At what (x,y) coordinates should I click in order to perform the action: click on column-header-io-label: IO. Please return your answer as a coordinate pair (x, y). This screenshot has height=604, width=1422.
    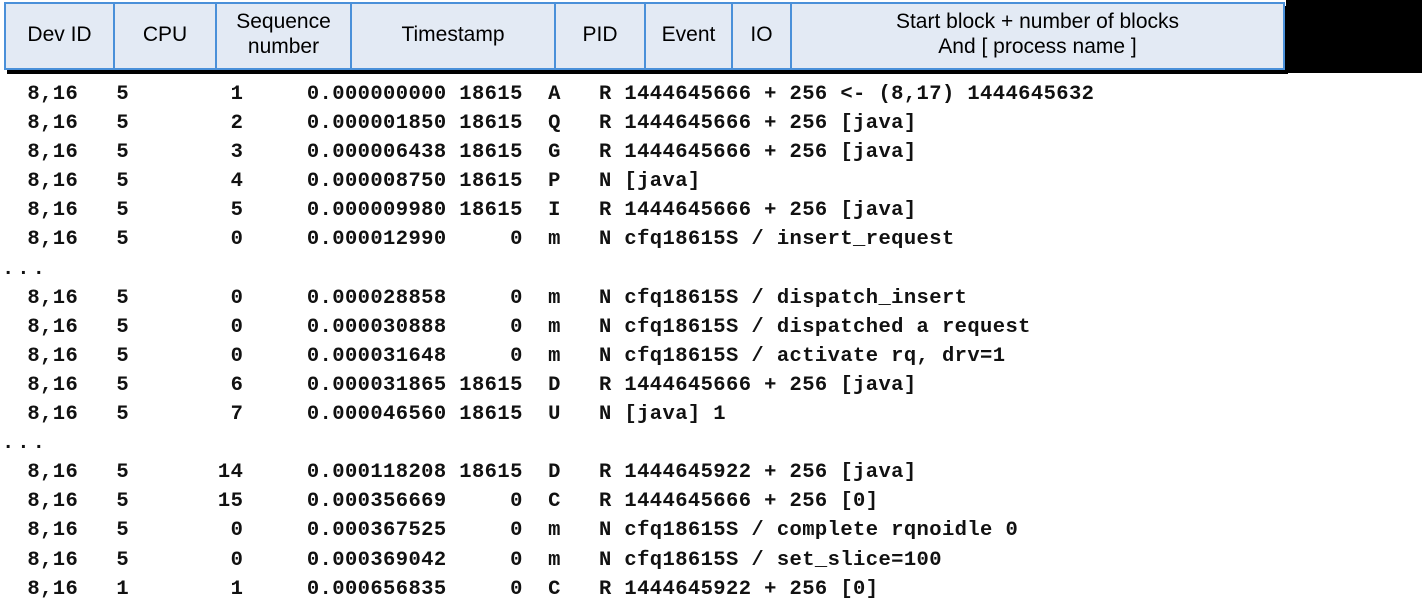
    Looking at the image, I should click on (761, 34).